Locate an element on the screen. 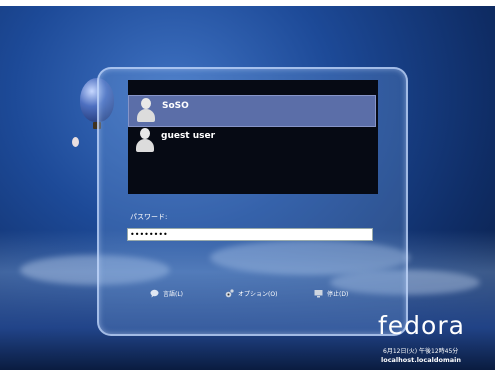 Image resolution: width=495 pixels, height=374 pixels. options-label: オプション(O) is located at coordinates (258, 294).